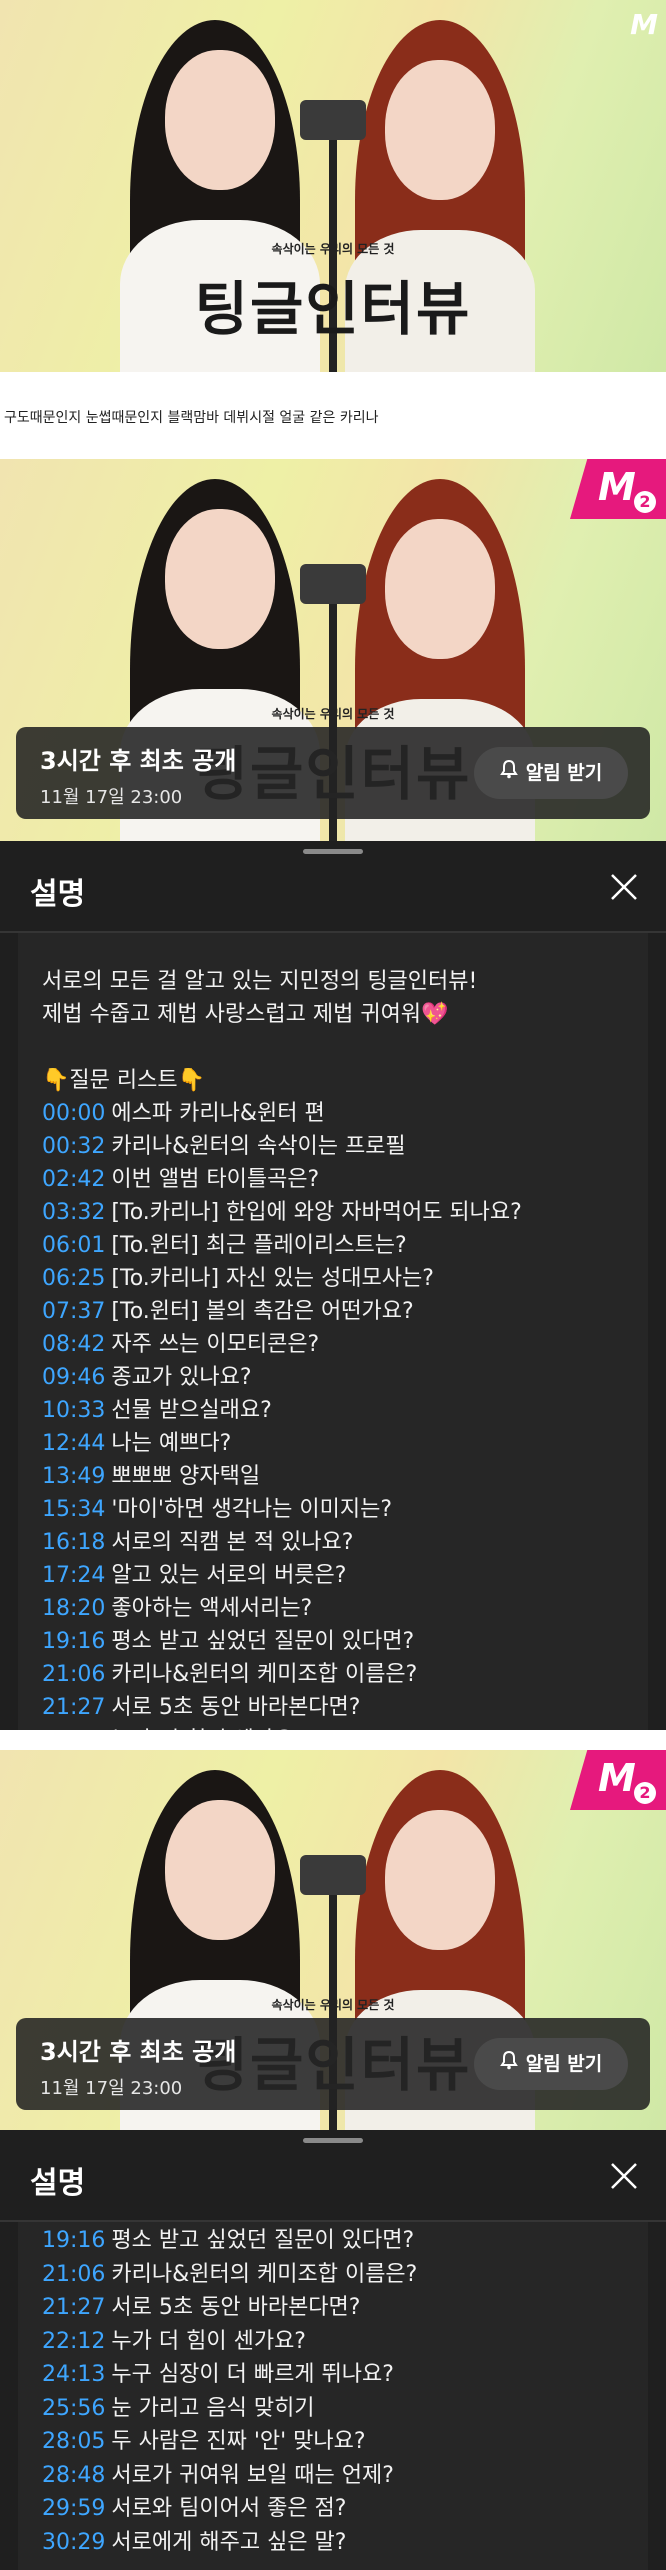 The width and height of the screenshot is (666, 2570). Describe the element at coordinates (264, 2274) in the screenshot. I see `chapter-label: 카리나&윈터의 케미조합 이름은?` at that location.